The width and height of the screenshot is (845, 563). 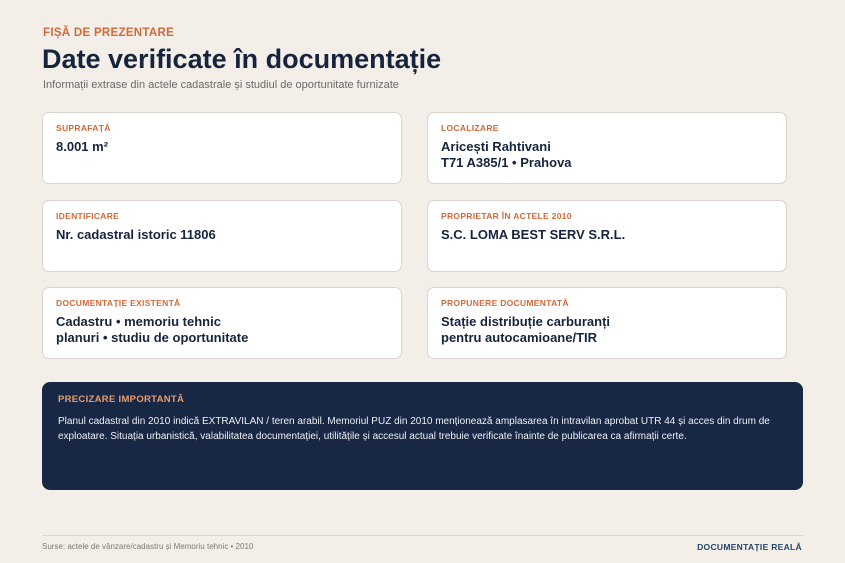 I want to click on footer-tag: DOCUMENTAȚIE REALĂ, so click(x=749, y=547).